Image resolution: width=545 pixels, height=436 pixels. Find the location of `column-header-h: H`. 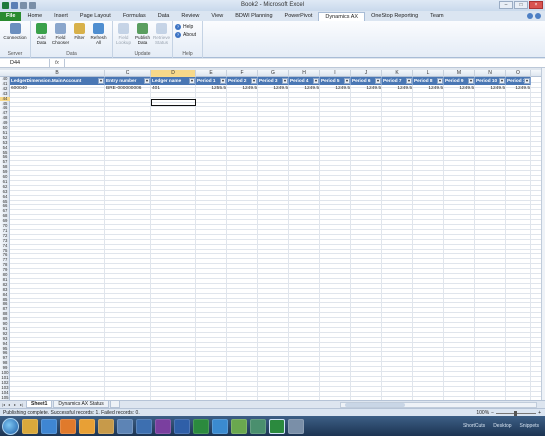

column-header-h: H is located at coordinates (304, 73).